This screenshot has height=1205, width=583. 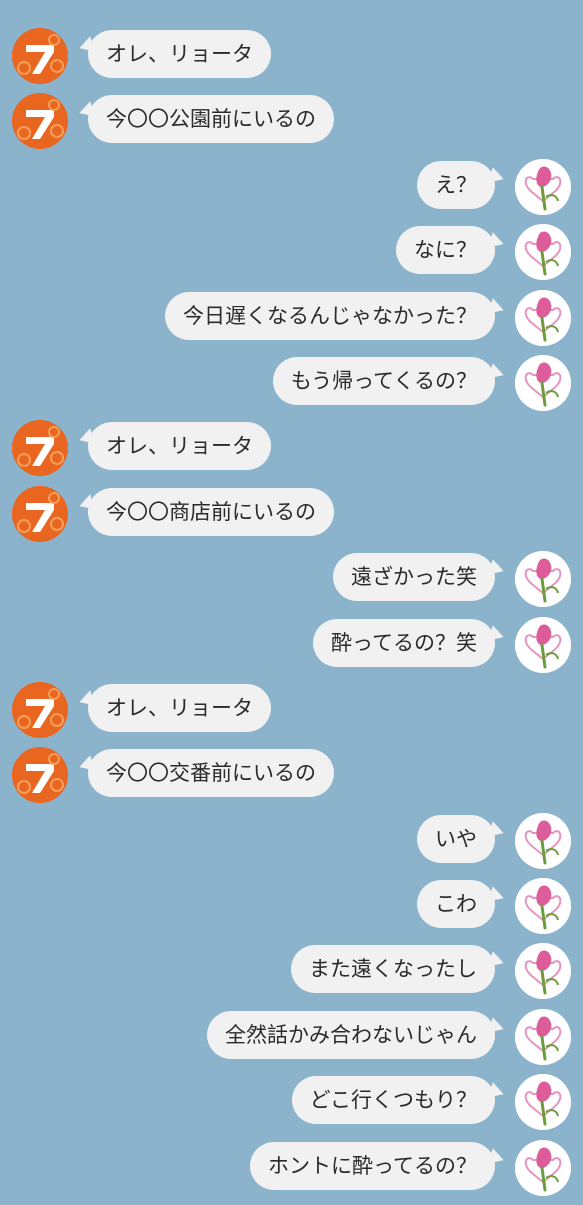 I want to click on message-row-outgoing: 今日遅くなるんじゃなかった？, so click(x=291, y=322).